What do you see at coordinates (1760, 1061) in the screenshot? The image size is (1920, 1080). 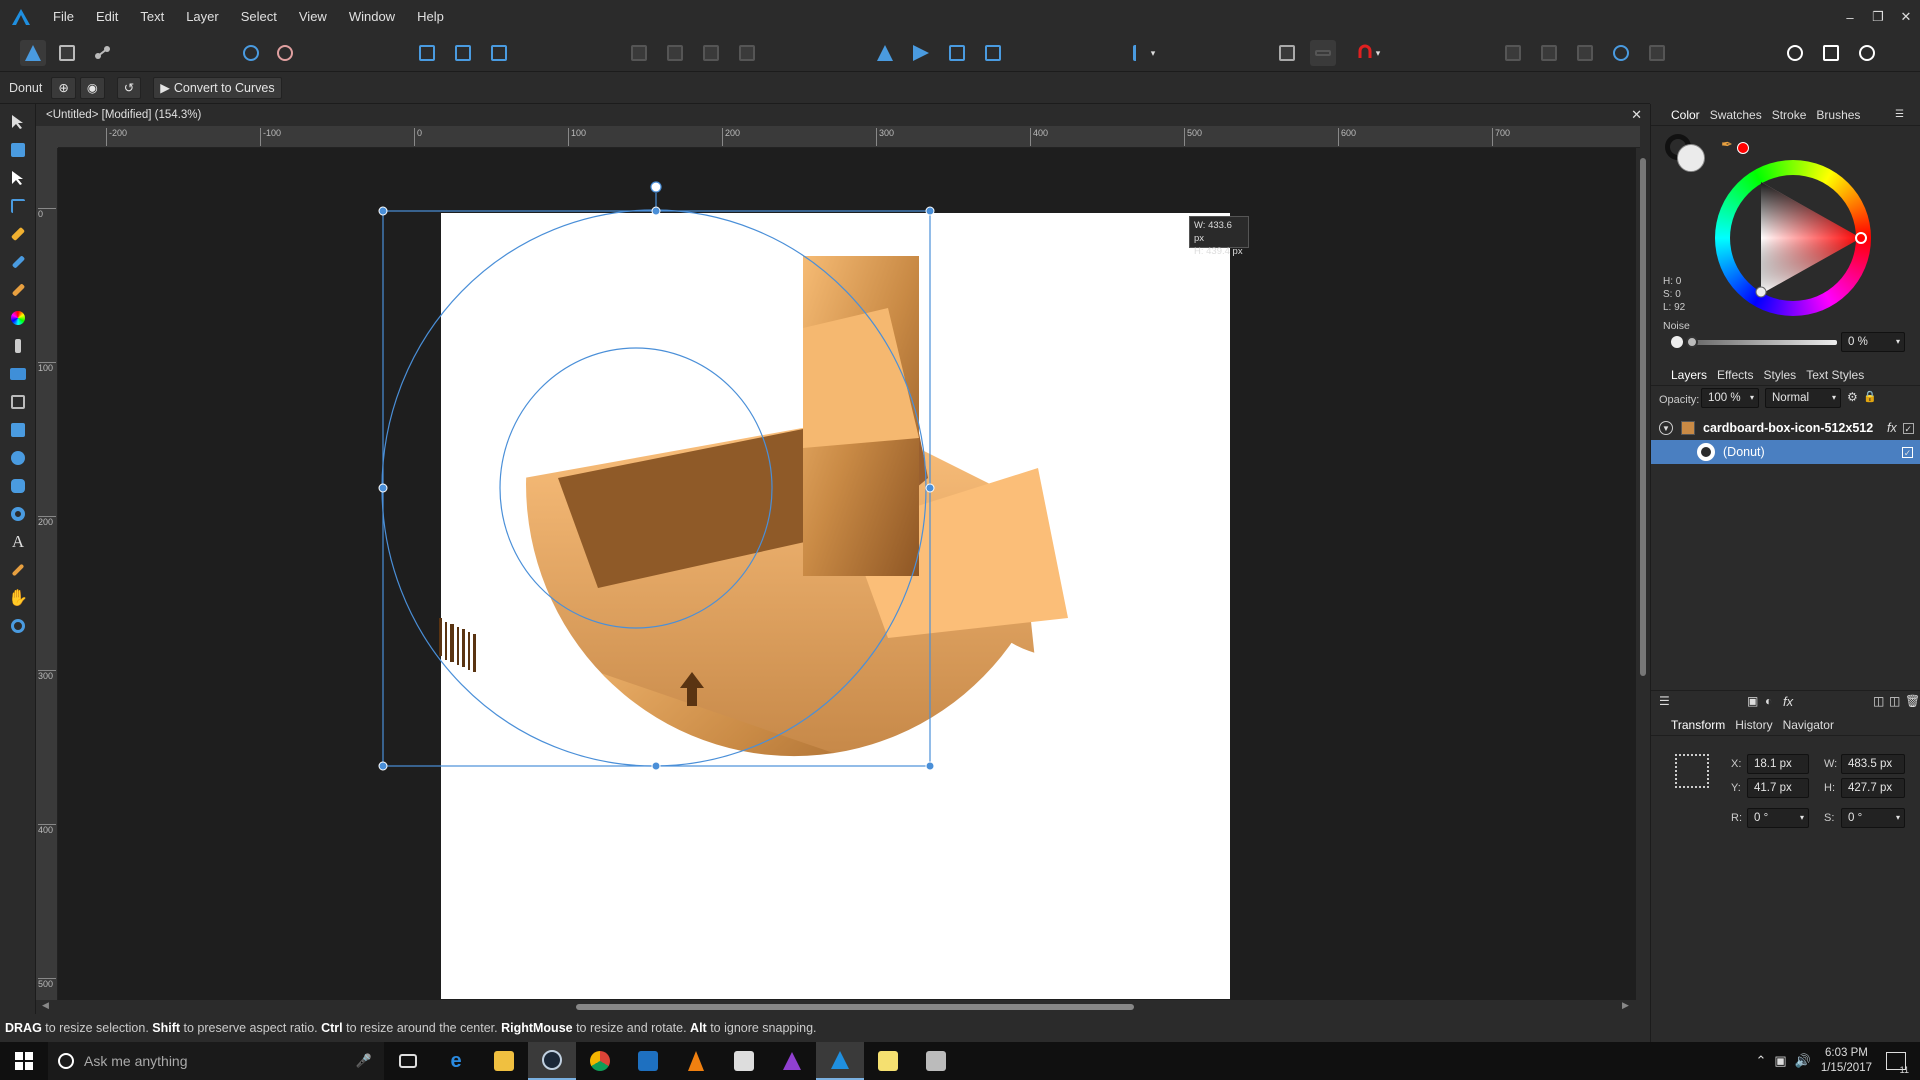 I see `tray-chevron-icon: ⌃` at bounding box center [1760, 1061].